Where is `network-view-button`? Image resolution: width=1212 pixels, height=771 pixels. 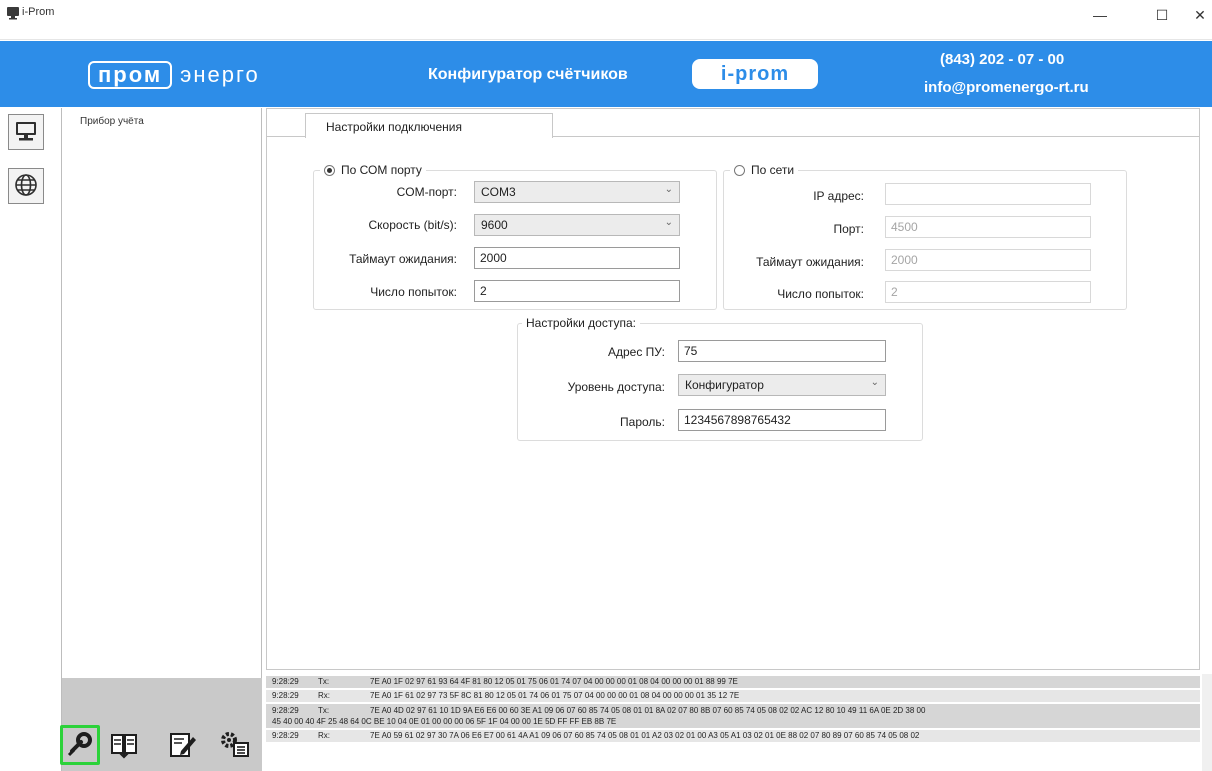 network-view-button is located at coordinates (26, 186).